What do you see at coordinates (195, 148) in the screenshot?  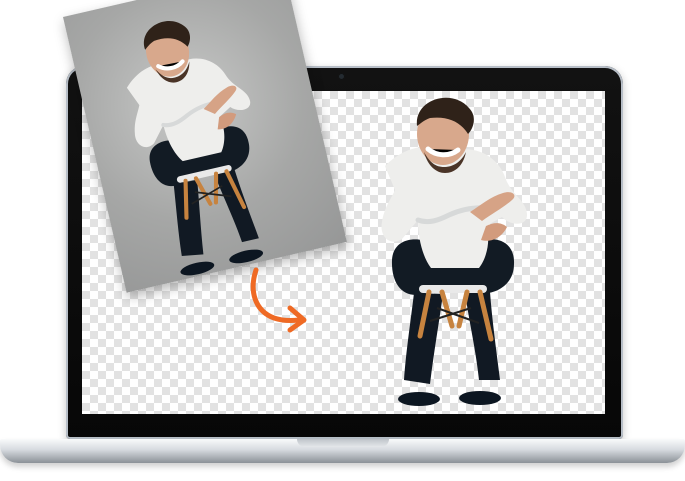 I see `original-person-graphic` at bounding box center [195, 148].